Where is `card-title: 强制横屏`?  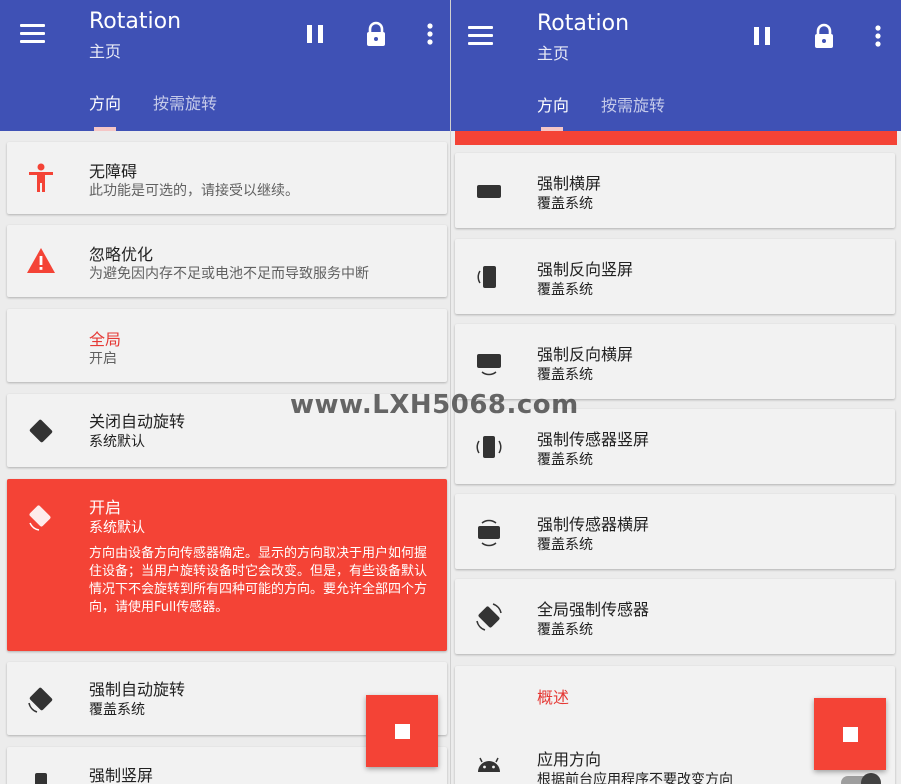
card-title: 强制横屏 is located at coordinates (569, 183).